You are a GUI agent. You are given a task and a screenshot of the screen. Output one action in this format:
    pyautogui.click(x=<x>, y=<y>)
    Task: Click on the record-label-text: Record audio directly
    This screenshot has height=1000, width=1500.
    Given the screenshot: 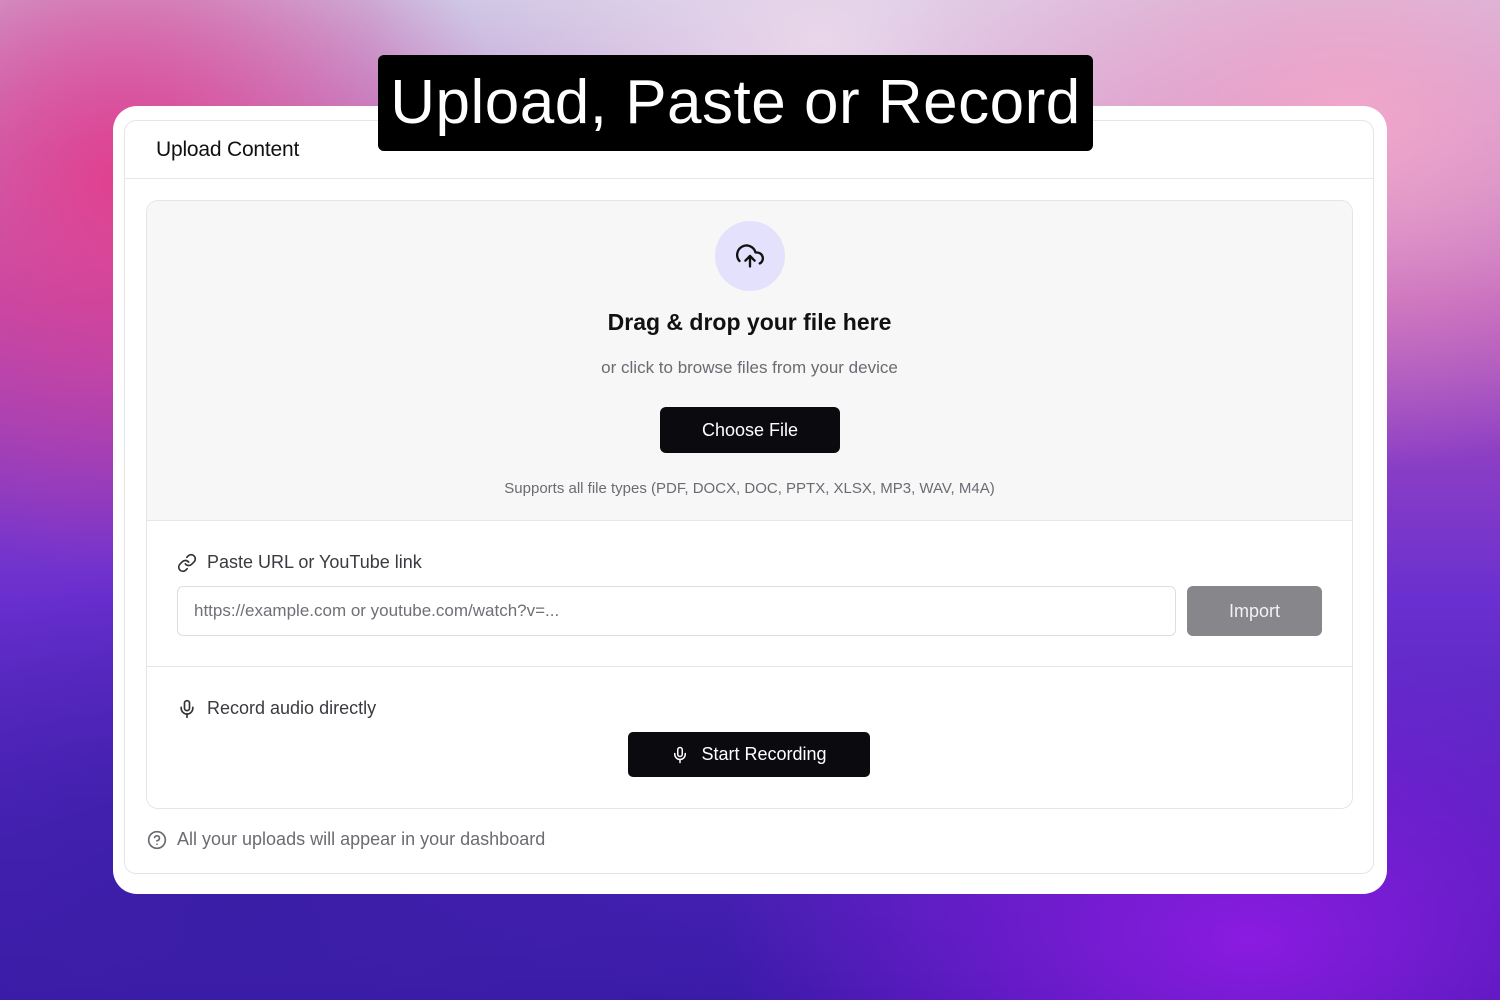 What is the action you would take?
    pyautogui.click(x=292, y=708)
    